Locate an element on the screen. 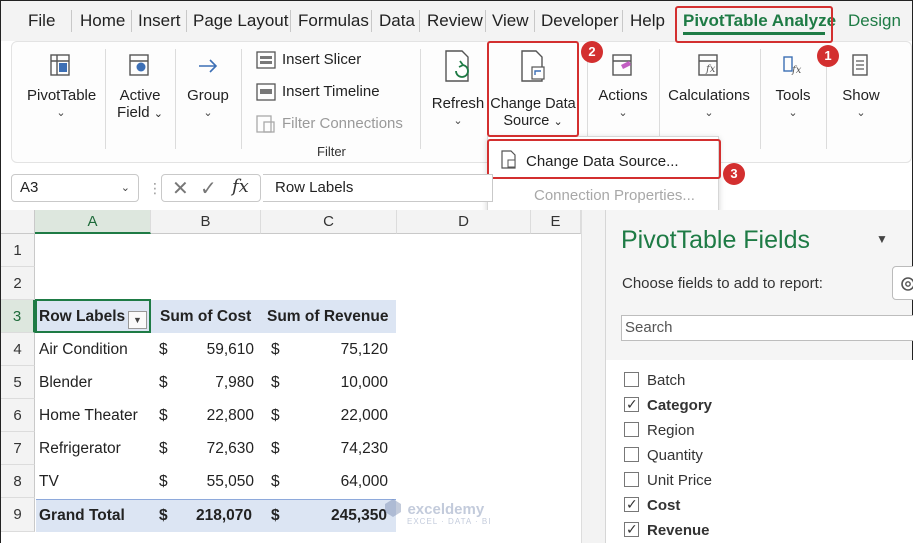 This screenshot has height=543, width=913. insert-timeline-button: Insert Timeline is located at coordinates (318, 92).